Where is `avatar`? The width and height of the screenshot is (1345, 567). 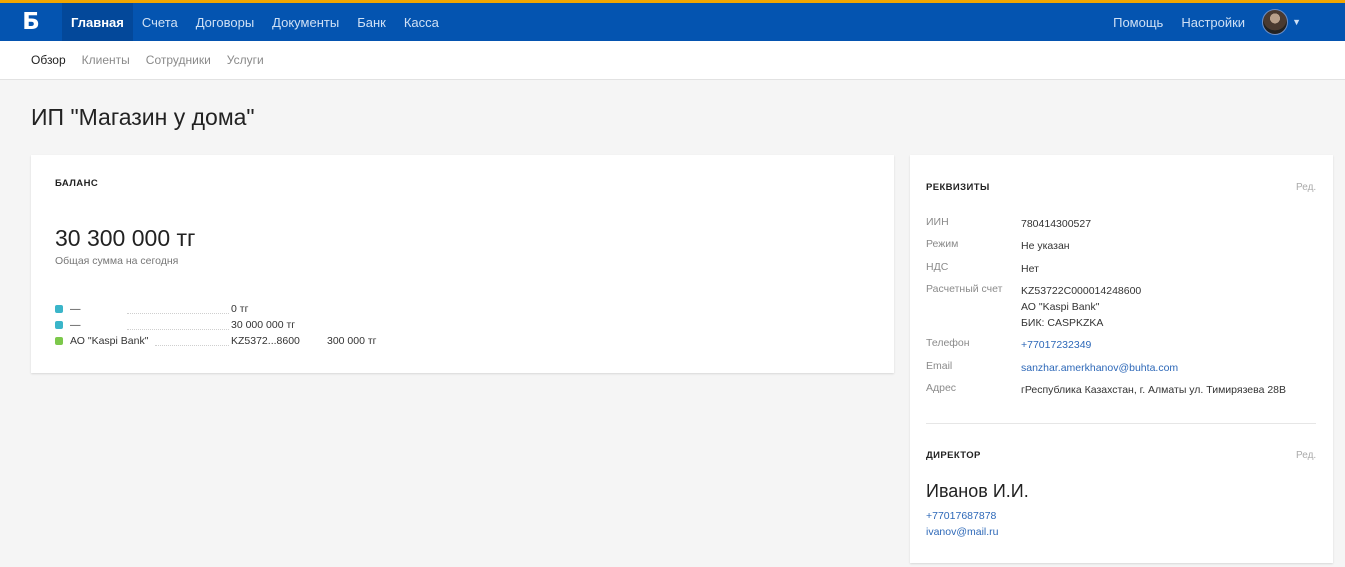 avatar is located at coordinates (1275, 22).